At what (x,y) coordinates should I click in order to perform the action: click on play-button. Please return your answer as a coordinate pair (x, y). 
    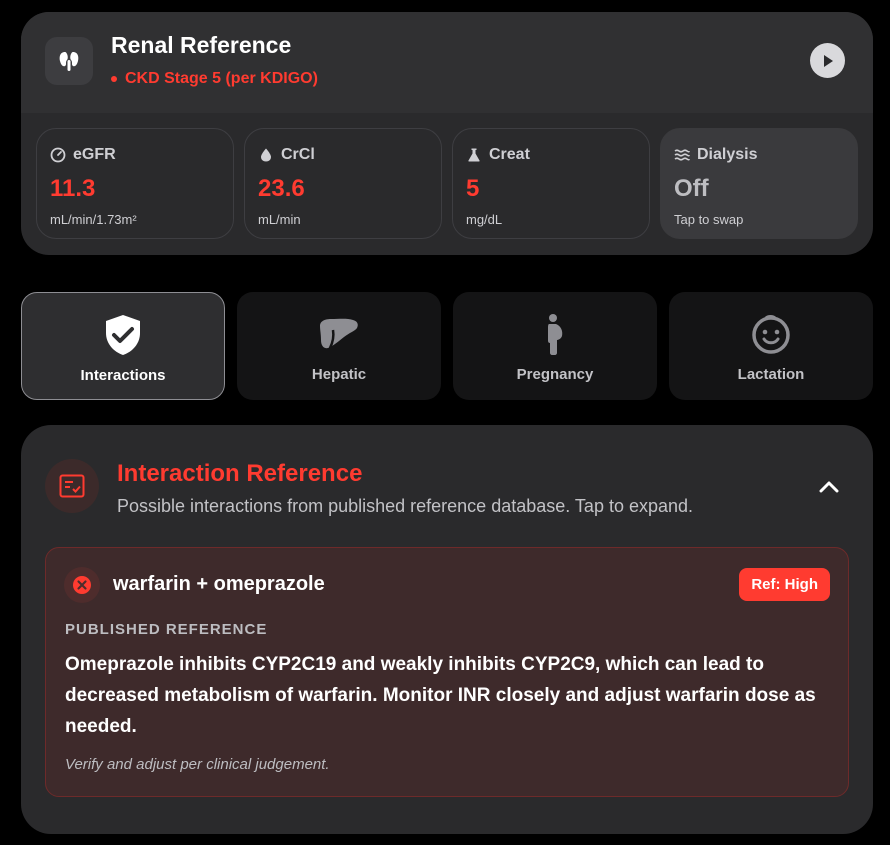
    Looking at the image, I should click on (827, 60).